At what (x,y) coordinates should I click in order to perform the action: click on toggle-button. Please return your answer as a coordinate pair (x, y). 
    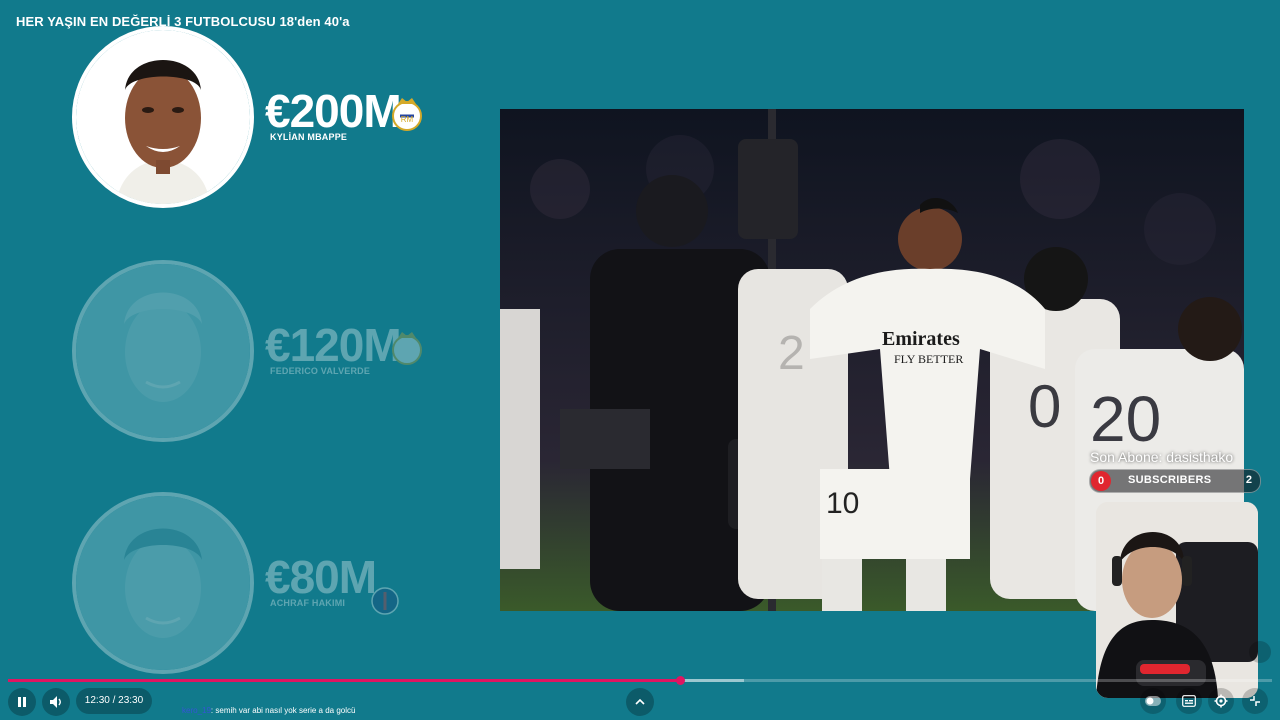
    Looking at the image, I should click on (1153, 701).